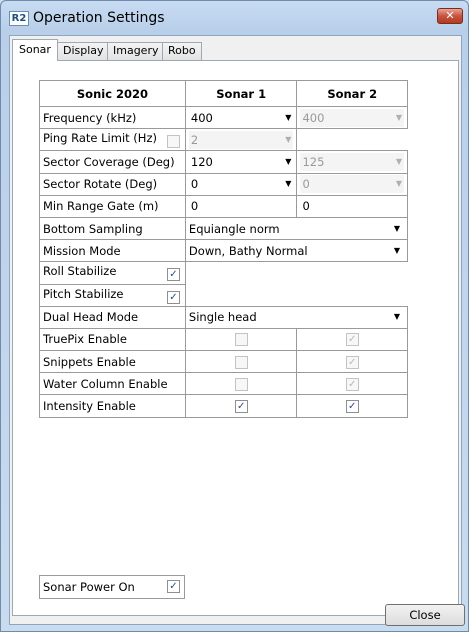 The image size is (469, 632). Describe the element at coordinates (222, 317) in the screenshot. I see `dual-head-value: Single head` at that location.